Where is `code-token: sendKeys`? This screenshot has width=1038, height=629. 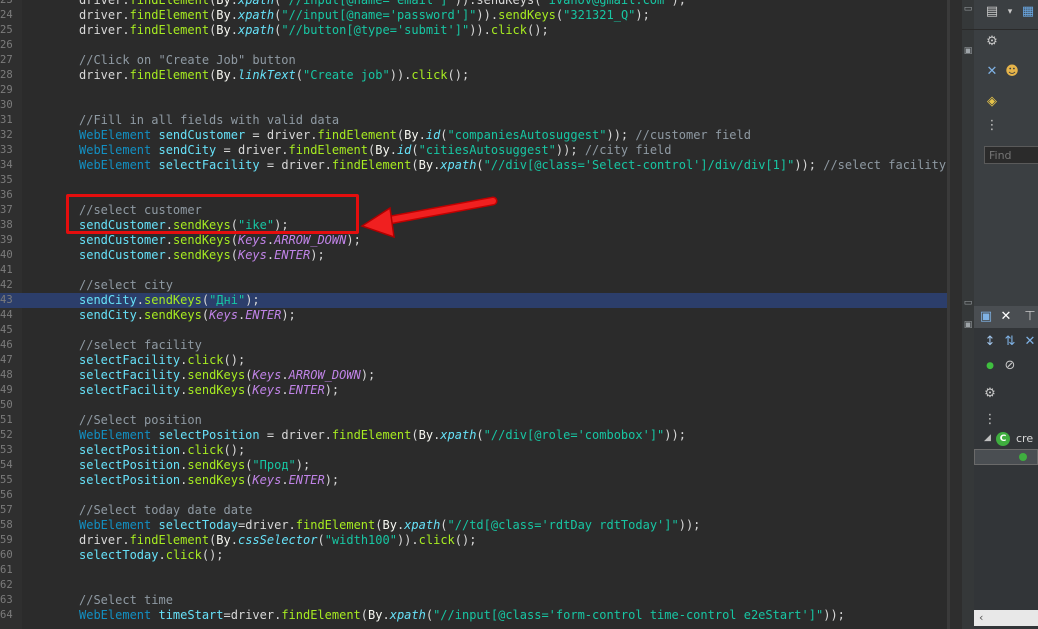 code-token: sendKeys is located at coordinates (173, 315).